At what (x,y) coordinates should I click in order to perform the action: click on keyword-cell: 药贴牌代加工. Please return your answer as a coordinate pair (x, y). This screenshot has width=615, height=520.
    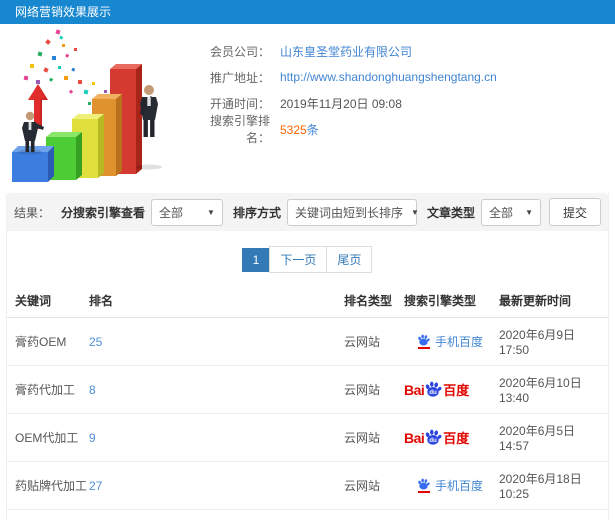
    Looking at the image, I should click on (48, 485).